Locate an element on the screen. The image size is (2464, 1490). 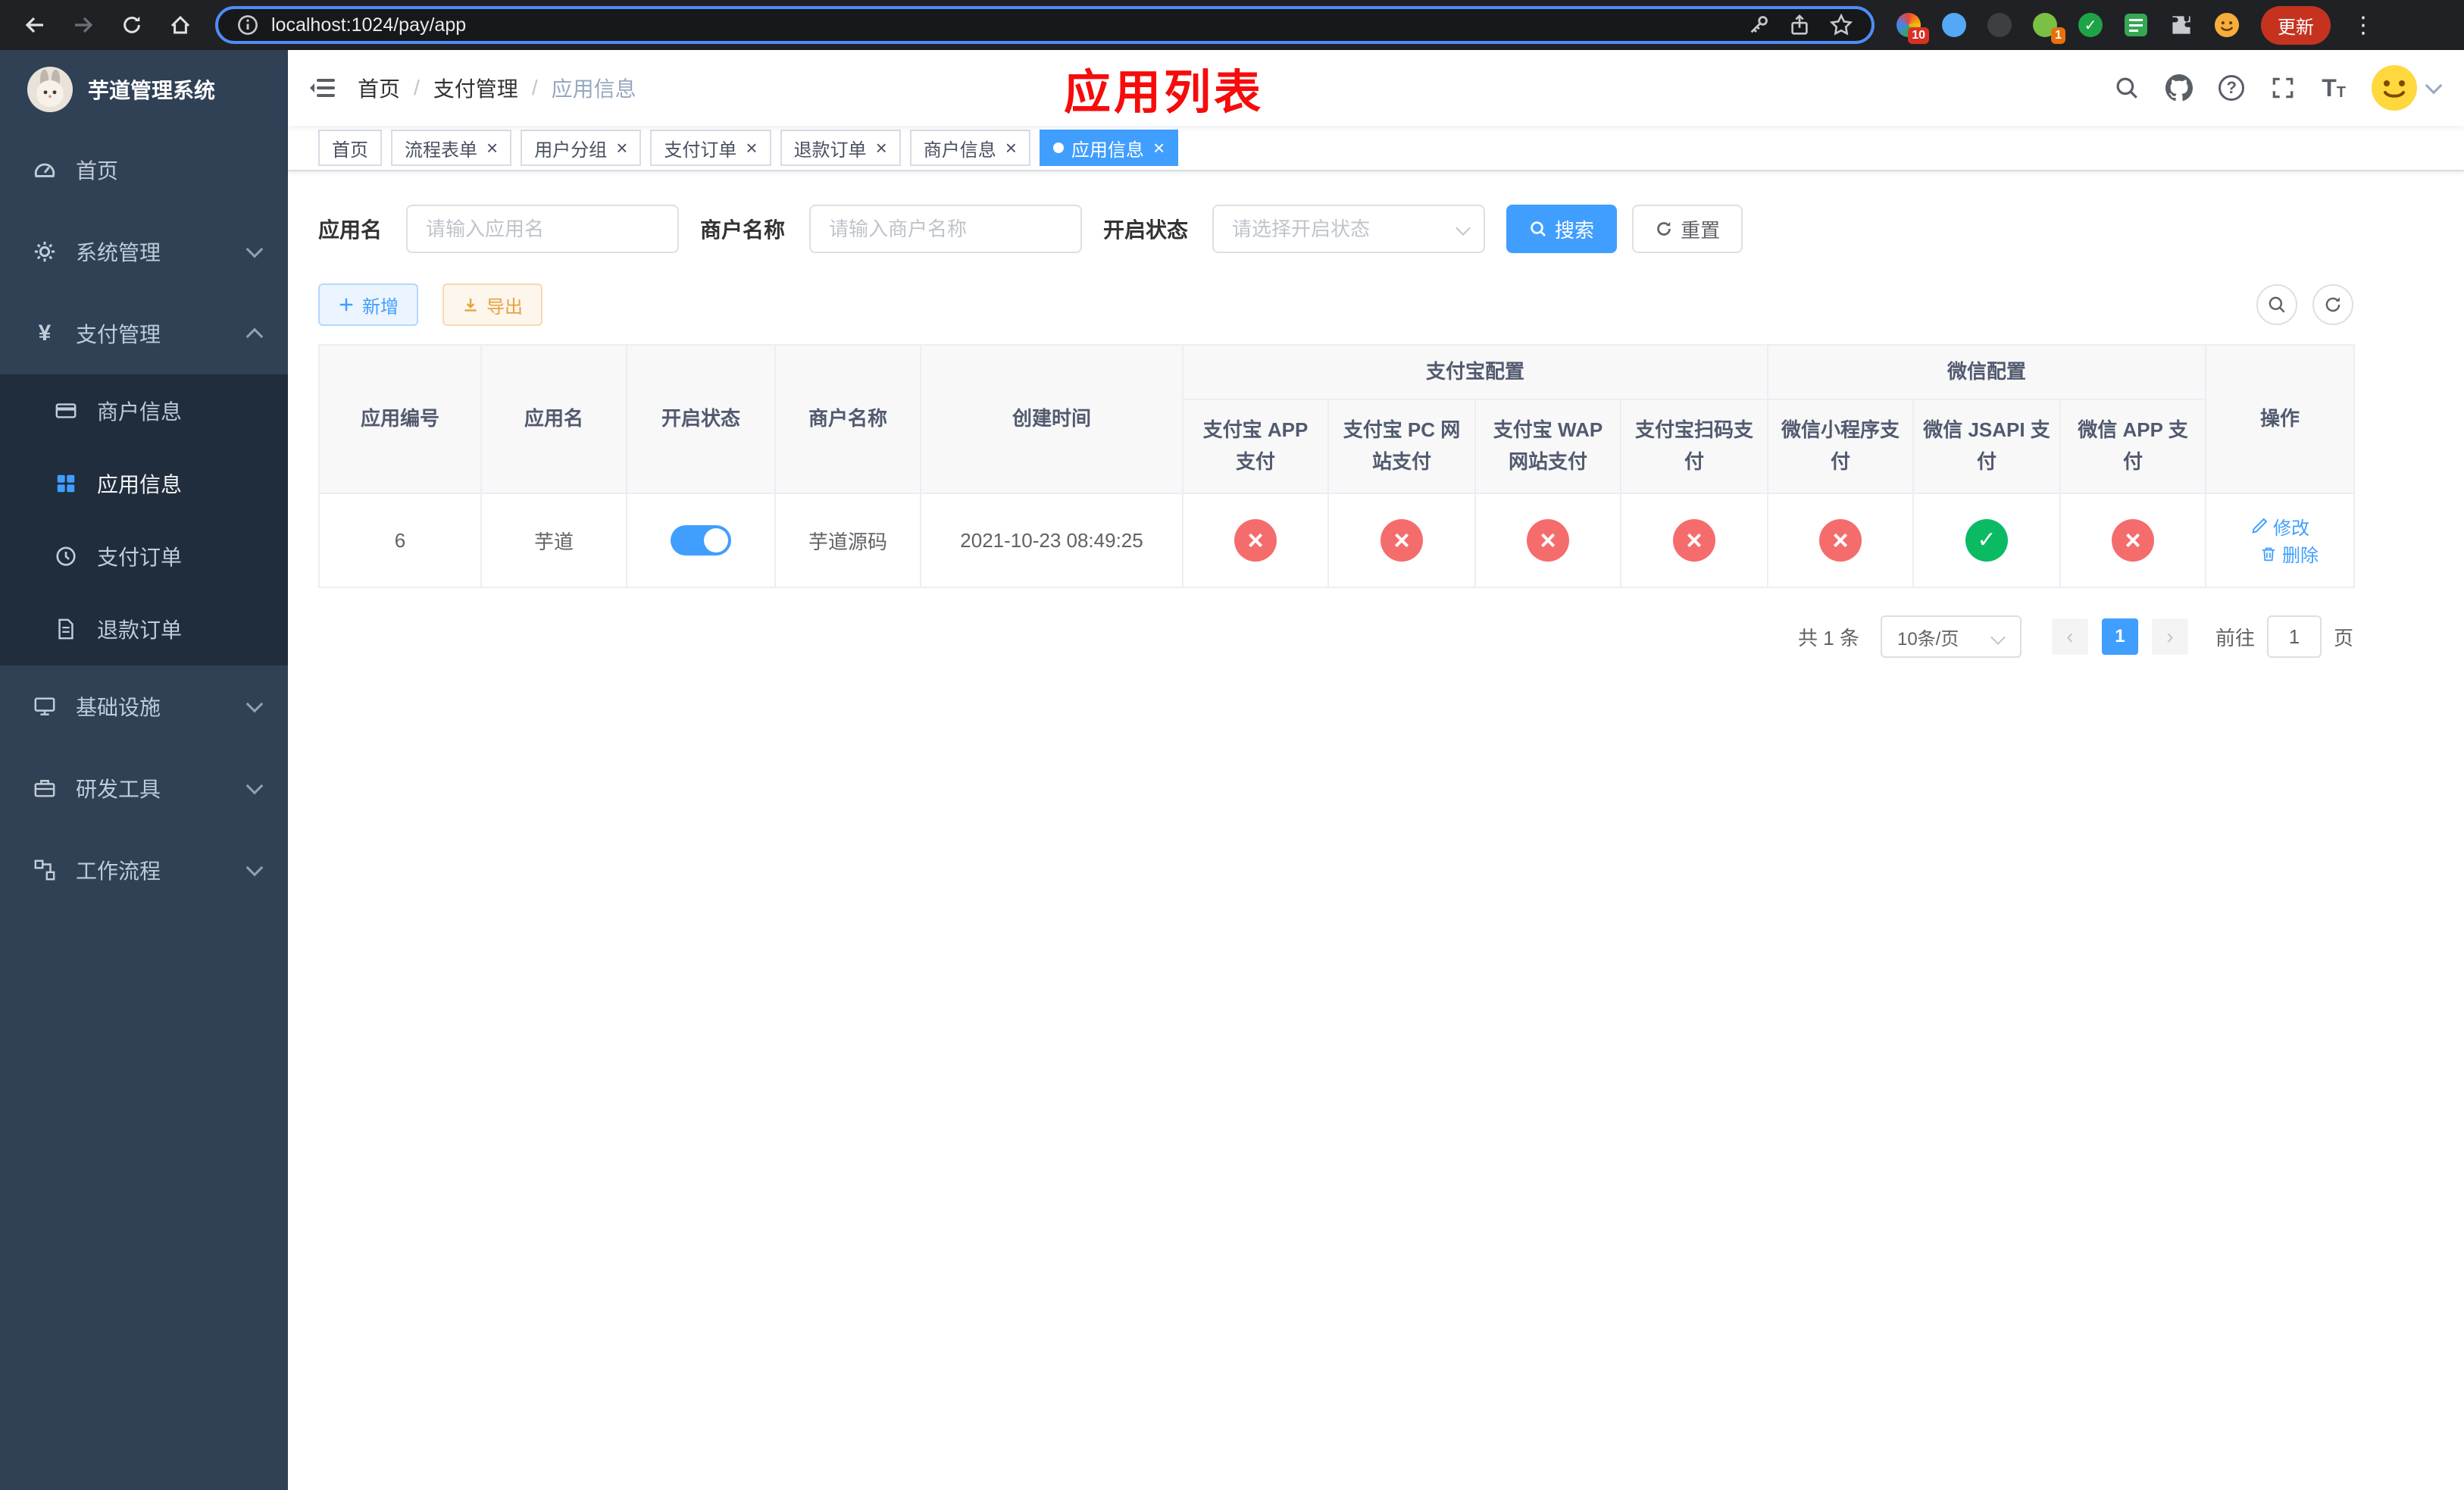
add-button: 新增 is located at coordinates (368, 304).